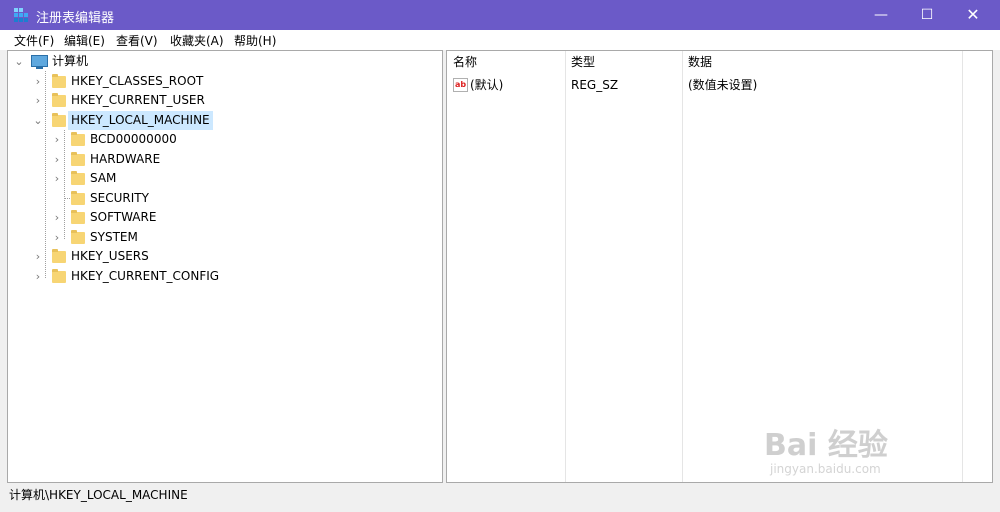 The height and width of the screenshot is (512, 1000). Describe the element at coordinates (825, 469) in the screenshot. I see `baidu-watermark-url: jingyan.baidu.com` at that location.